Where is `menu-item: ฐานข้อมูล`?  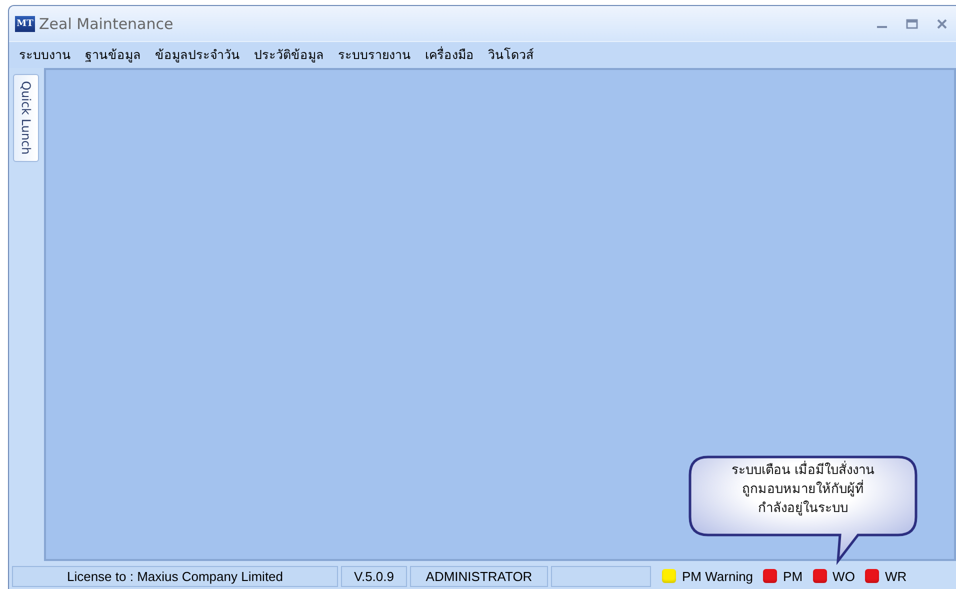 menu-item: ฐานข้อมูล is located at coordinates (113, 55).